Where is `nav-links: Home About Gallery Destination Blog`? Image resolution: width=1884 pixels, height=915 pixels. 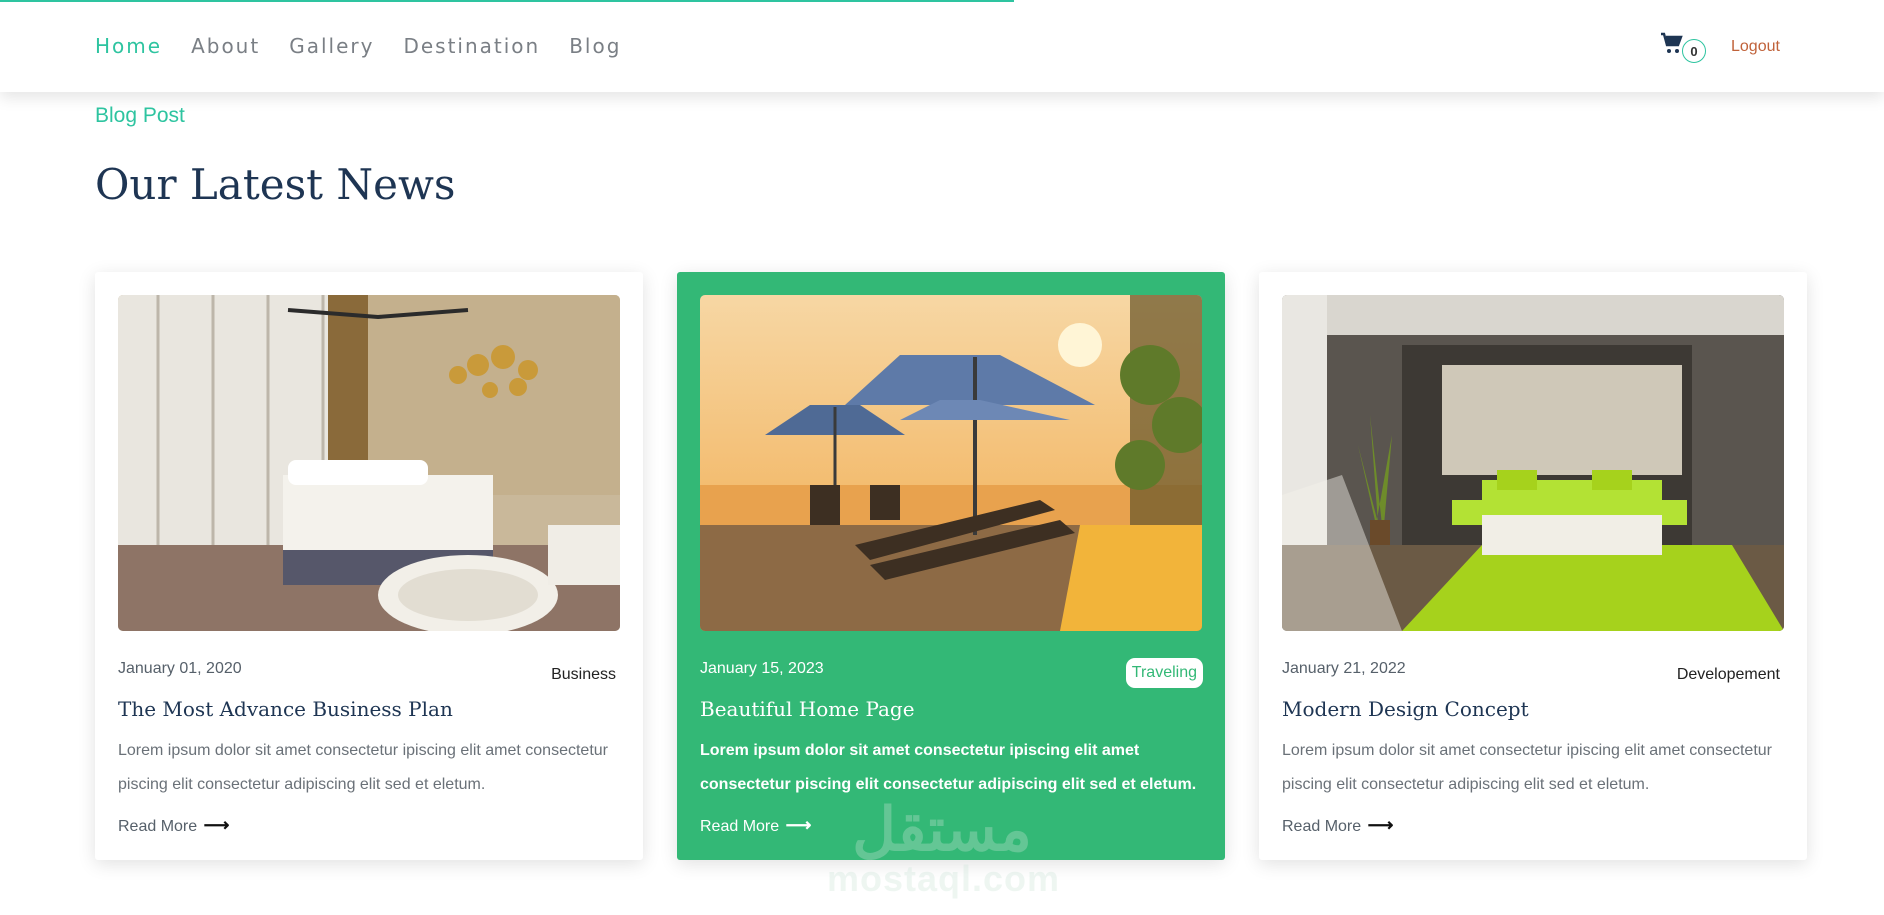 nav-links: Home About Gallery Destination Blog is located at coordinates (358, 46).